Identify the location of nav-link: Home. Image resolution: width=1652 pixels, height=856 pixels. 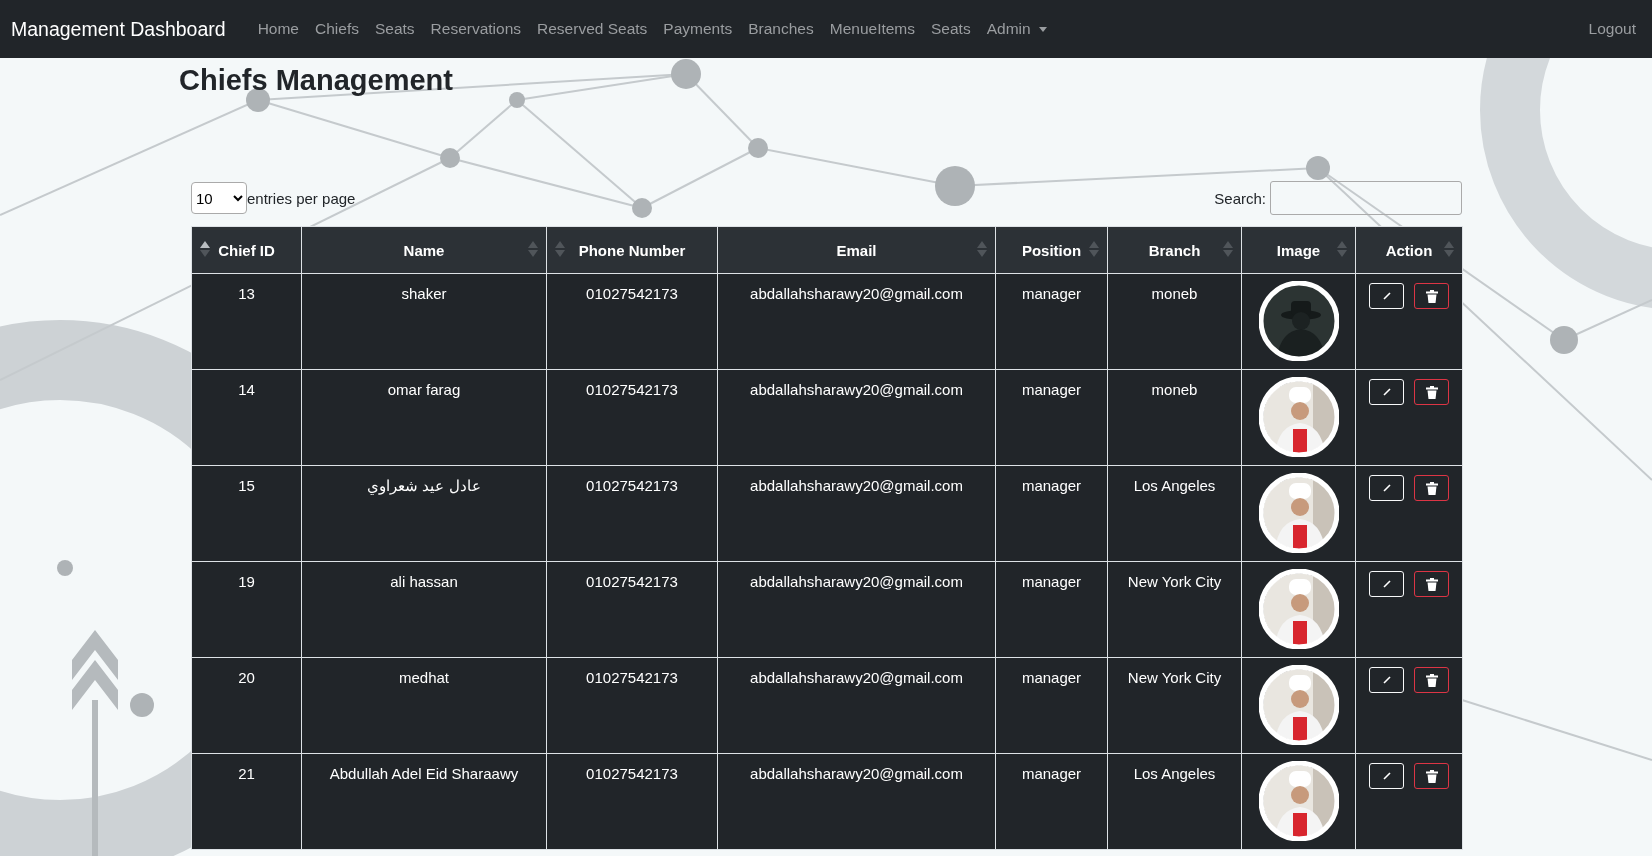
(278, 29).